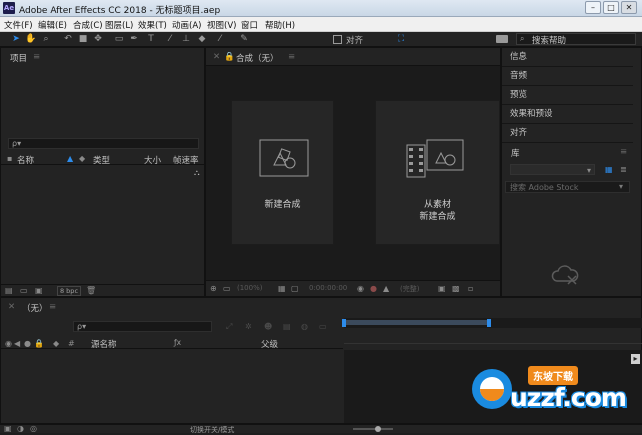 Image resolution: width=642 pixels, height=435 pixels. Describe the element at coordinates (576, 39) in the screenshot. I see `search-help-field: ⌕ 搜索帮助` at that location.